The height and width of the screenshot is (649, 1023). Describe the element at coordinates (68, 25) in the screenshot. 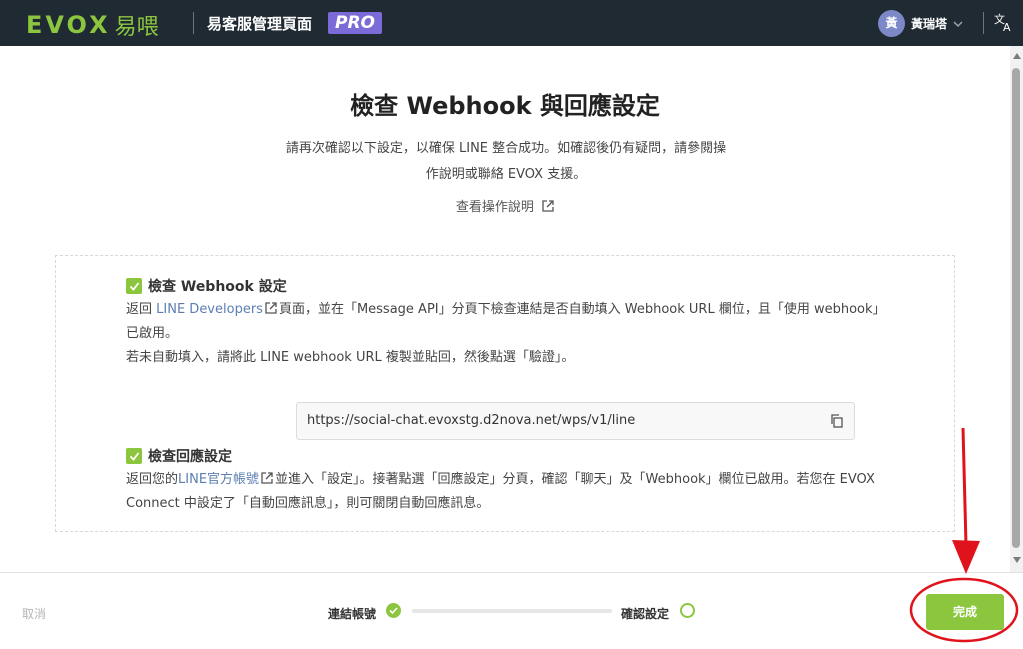

I see `logo-text: EVOX` at that location.